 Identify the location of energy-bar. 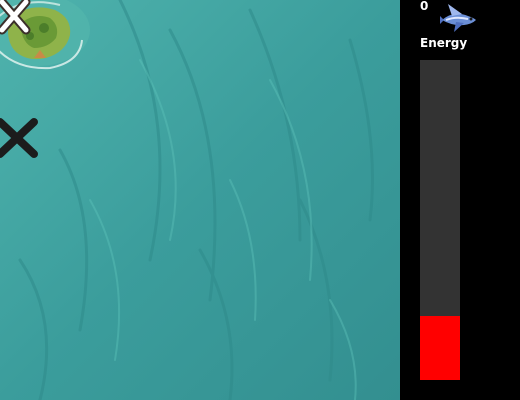
(440, 220).